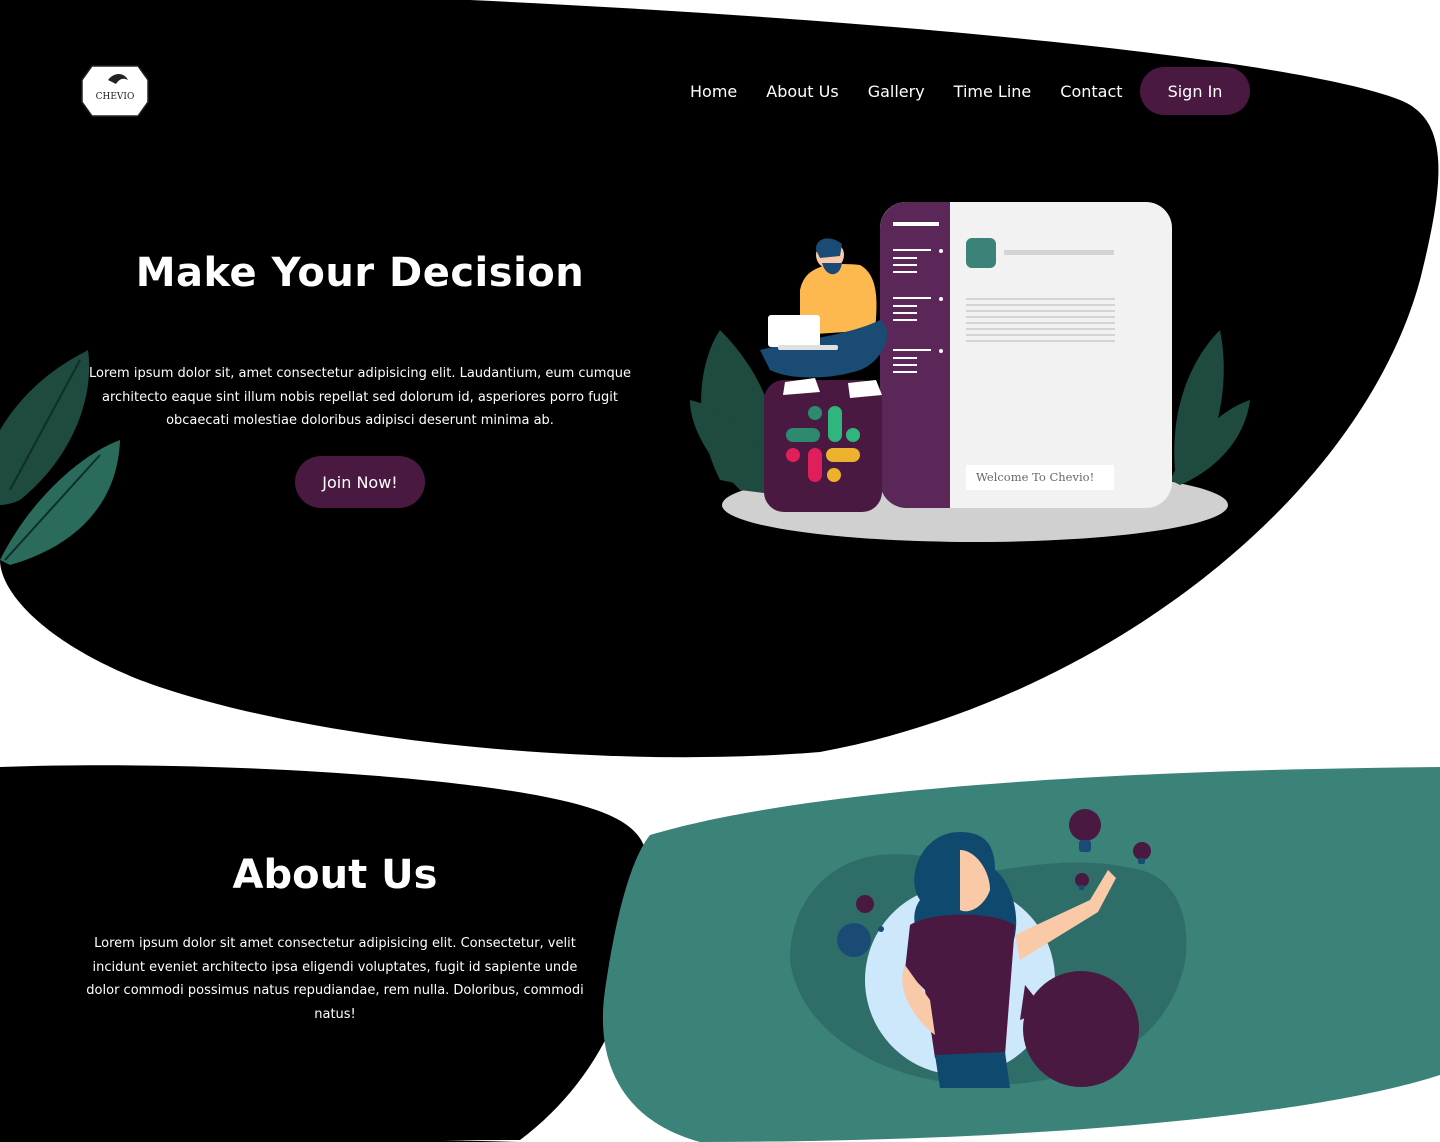 The image size is (1440, 1142). What do you see at coordinates (802, 91) in the screenshot?
I see `nav-item-about-us: About Us` at bounding box center [802, 91].